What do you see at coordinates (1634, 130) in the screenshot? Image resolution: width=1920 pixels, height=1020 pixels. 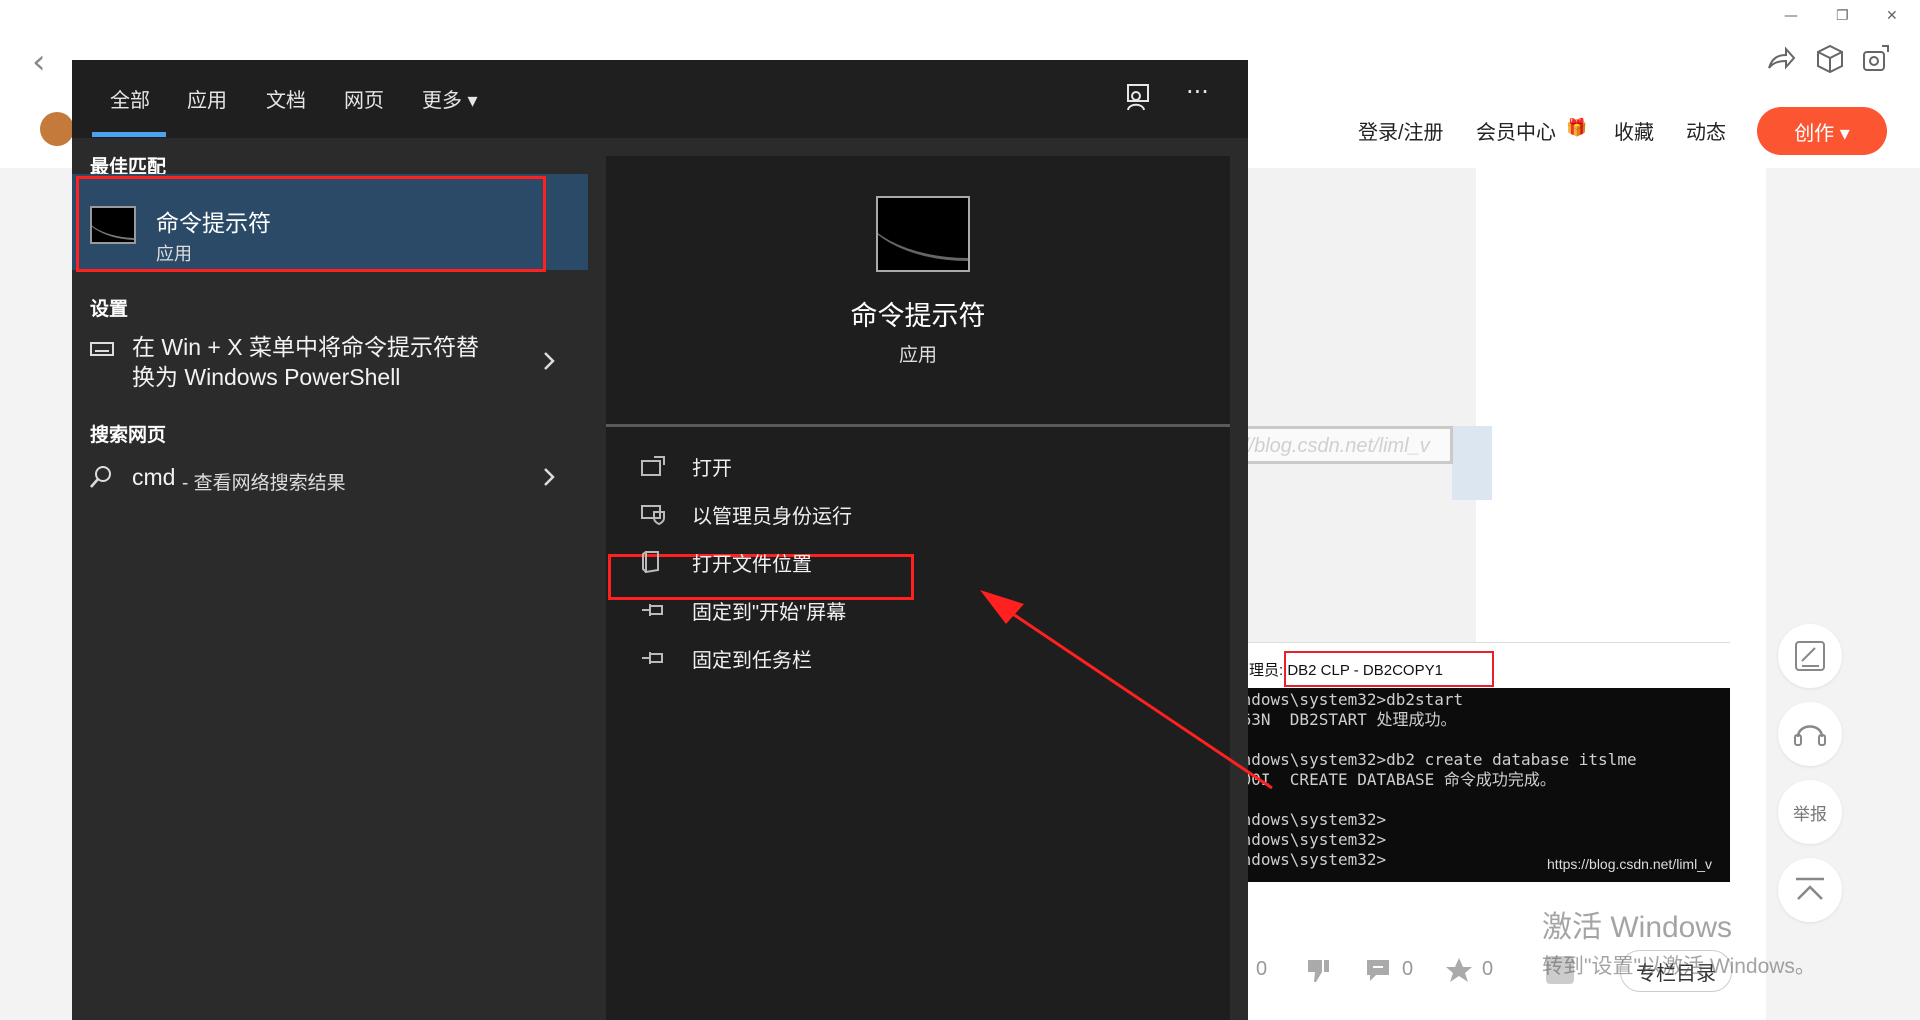 I see `favorites-link: 收藏` at bounding box center [1634, 130].